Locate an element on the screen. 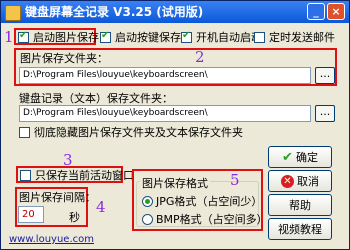 This screenshot has width=350, height=250. close-button: × is located at coordinates (336, 11).